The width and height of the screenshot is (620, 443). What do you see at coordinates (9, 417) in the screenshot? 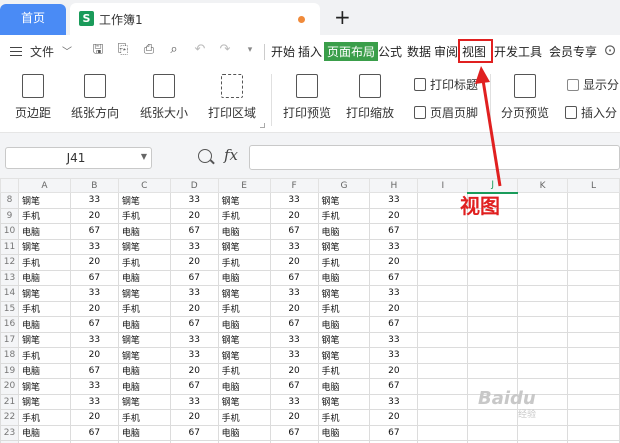
I see `row-header: 22` at bounding box center [9, 417].